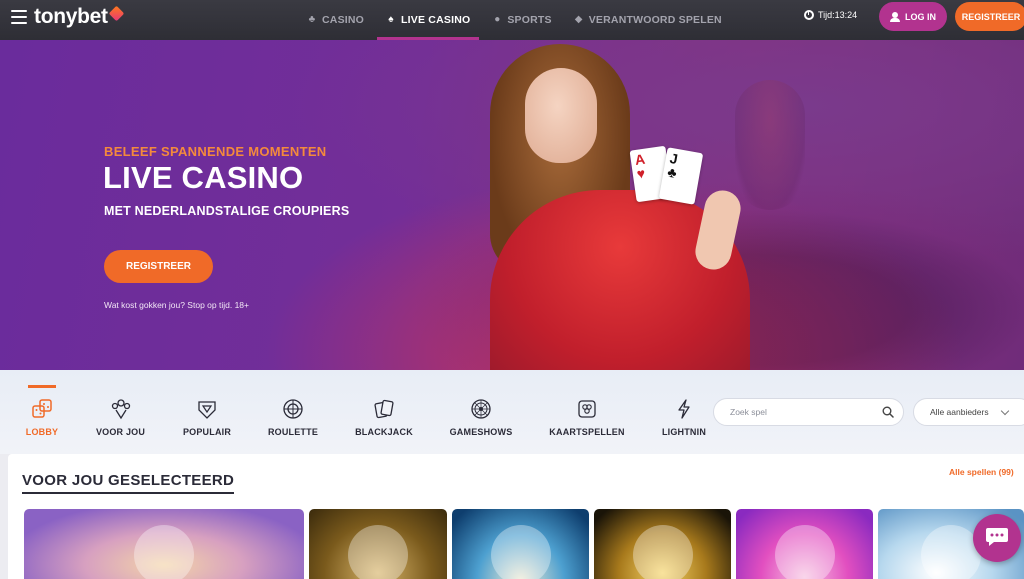 The image size is (1024, 579). Describe the element at coordinates (293, 409) in the screenshot. I see `roulette-icon` at that location.